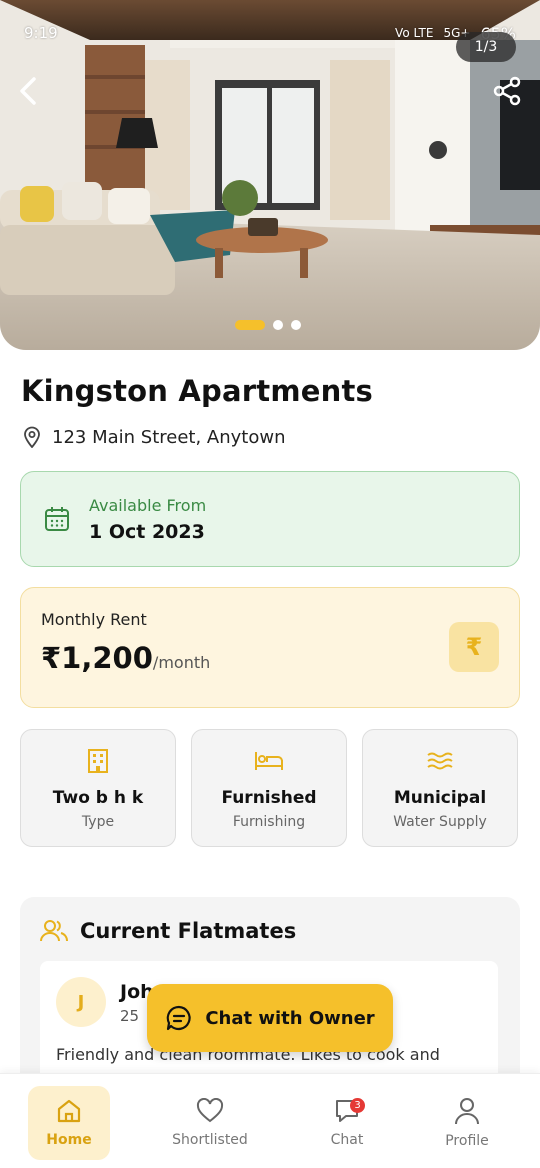 The width and height of the screenshot is (540, 1168). What do you see at coordinates (347, 1123) in the screenshot?
I see `nav-item-chat: 3 Chat` at bounding box center [347, 1123].